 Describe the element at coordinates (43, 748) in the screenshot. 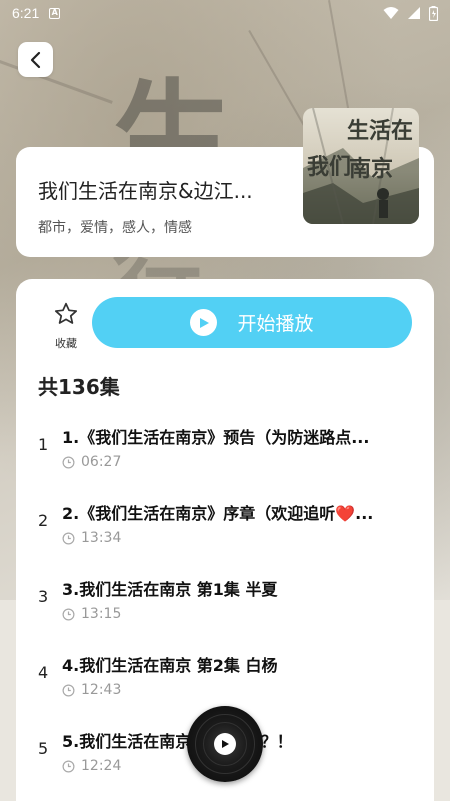

I see `episode-index: 5` at that location.